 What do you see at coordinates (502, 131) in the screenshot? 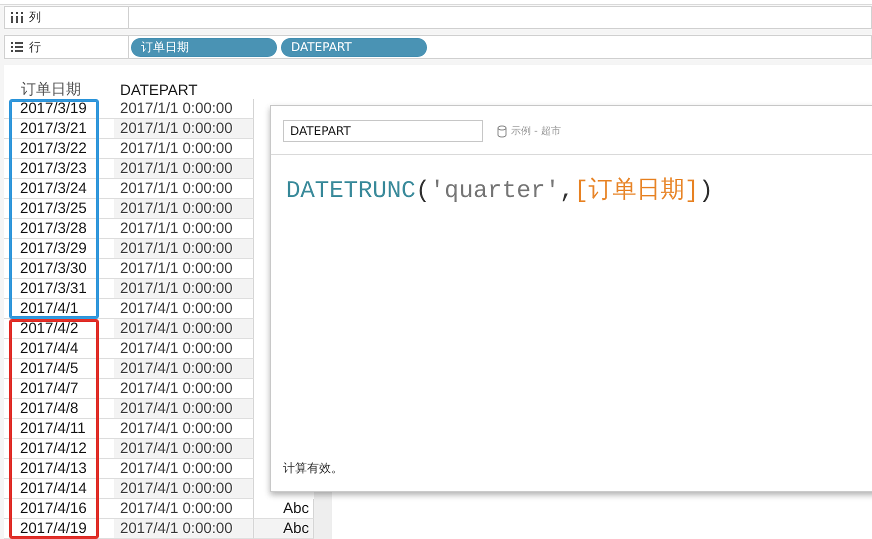
I see `database-icon` at bounding box center [502, 131].